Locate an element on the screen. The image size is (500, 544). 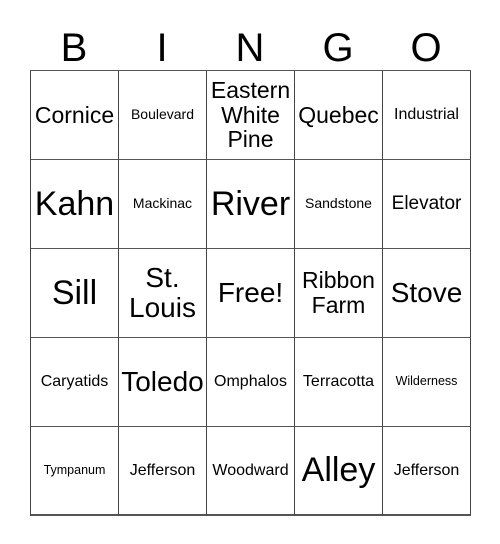
bingo-cell: Elevator is located at coordinates (427, 204).